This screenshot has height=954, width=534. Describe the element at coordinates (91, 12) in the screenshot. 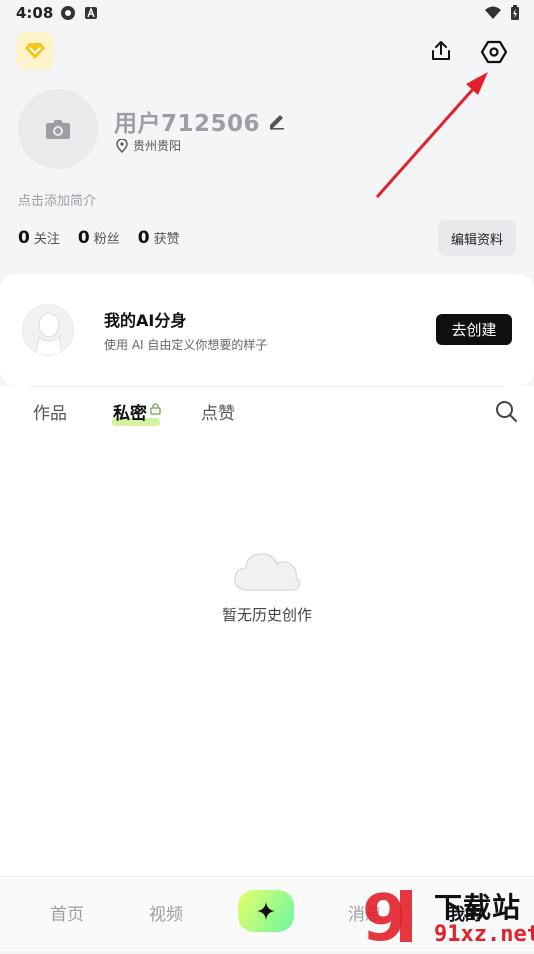

I see `a-notification-icon` at that location.